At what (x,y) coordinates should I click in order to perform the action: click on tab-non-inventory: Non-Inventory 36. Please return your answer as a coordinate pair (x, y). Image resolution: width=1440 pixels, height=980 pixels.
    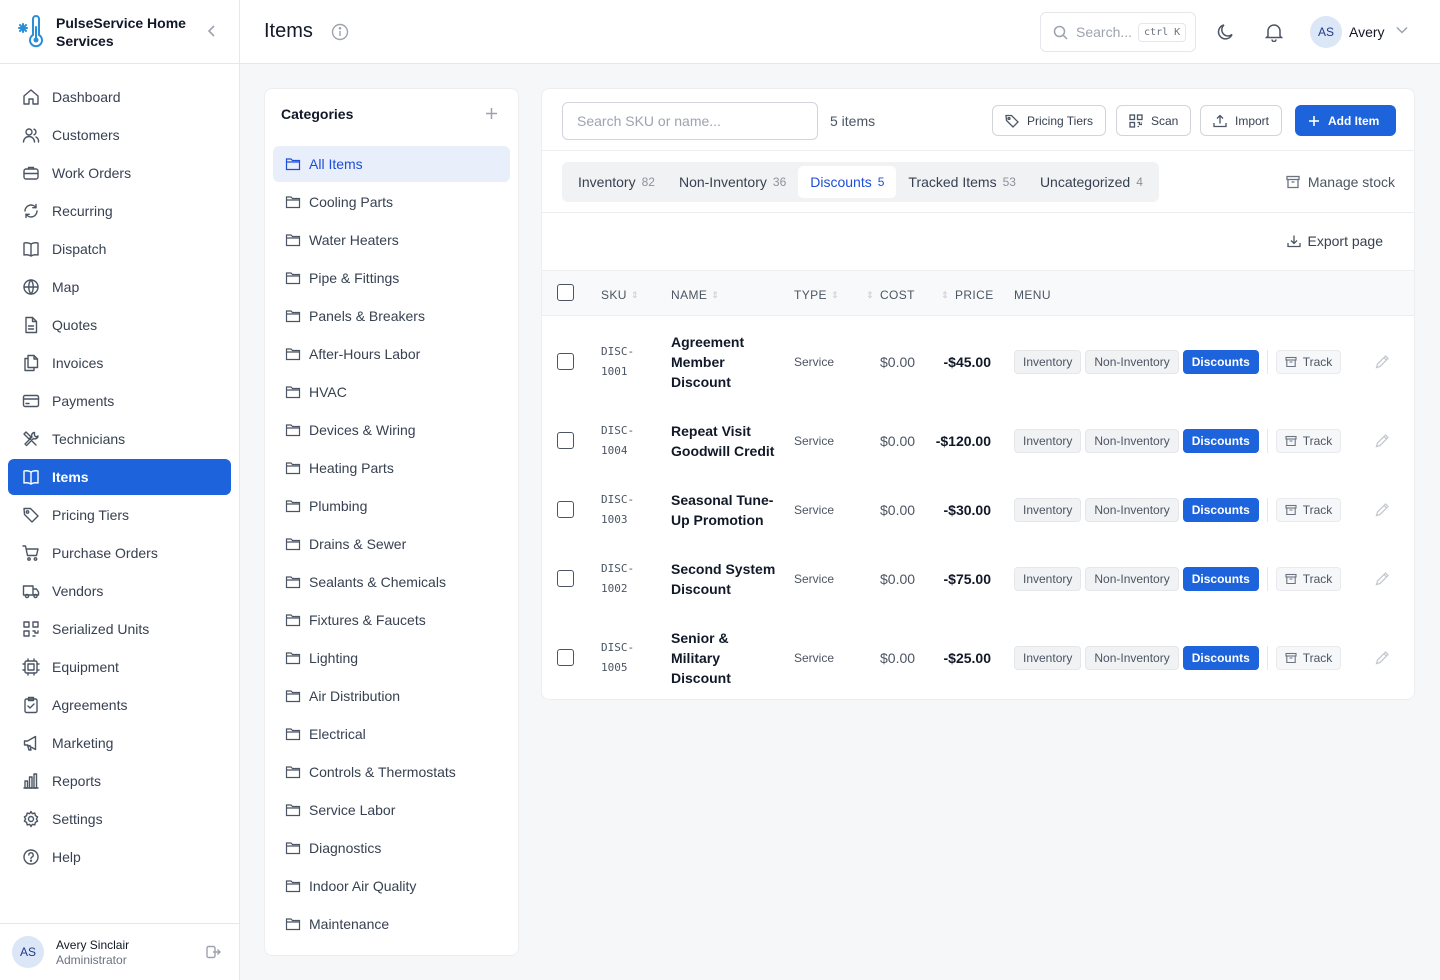
    Looking at the image, I should click on (732, 182).